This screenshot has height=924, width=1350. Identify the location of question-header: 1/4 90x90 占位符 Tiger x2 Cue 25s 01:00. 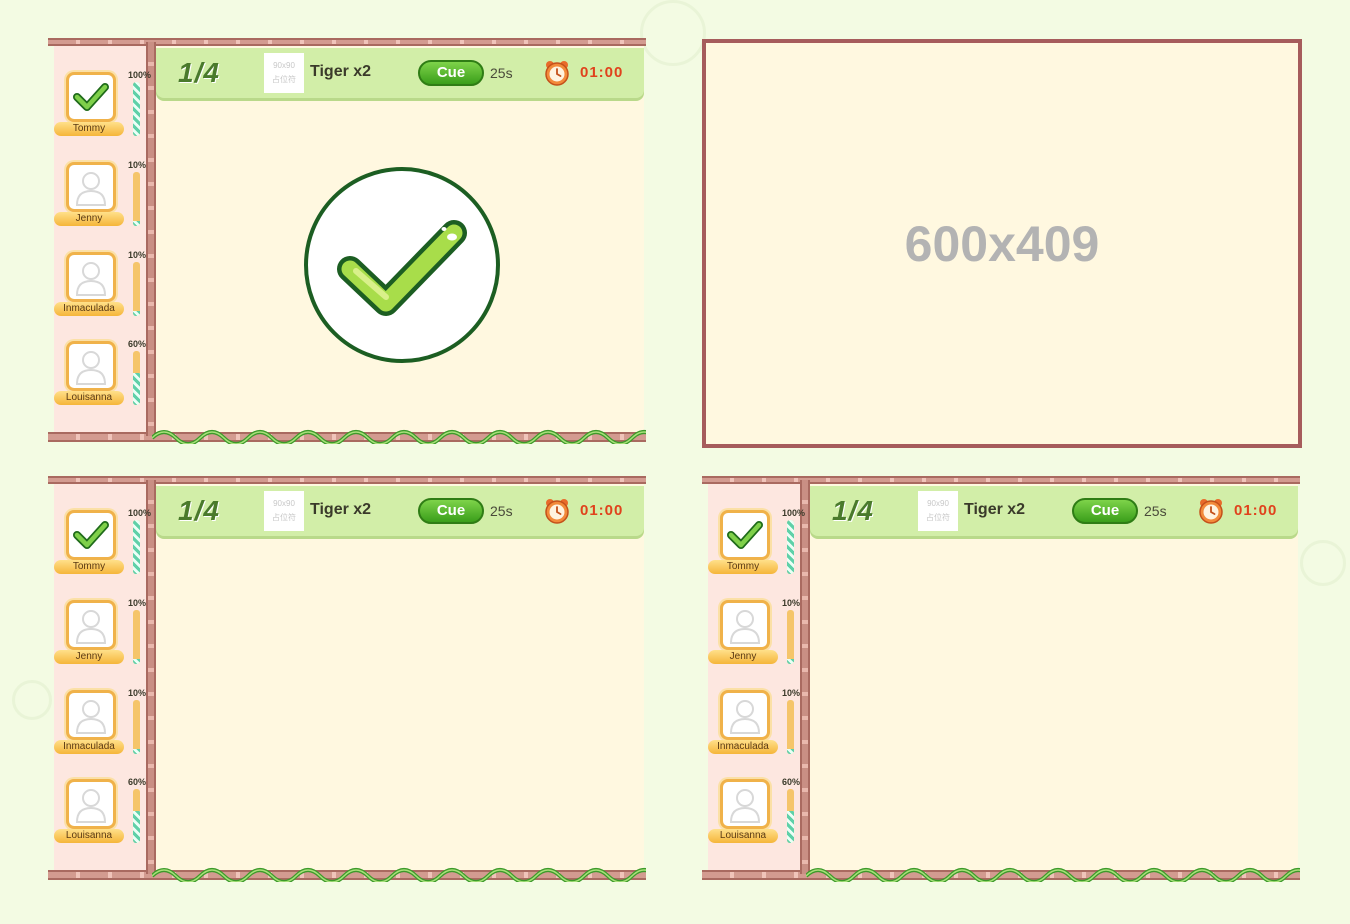
(400, 511).